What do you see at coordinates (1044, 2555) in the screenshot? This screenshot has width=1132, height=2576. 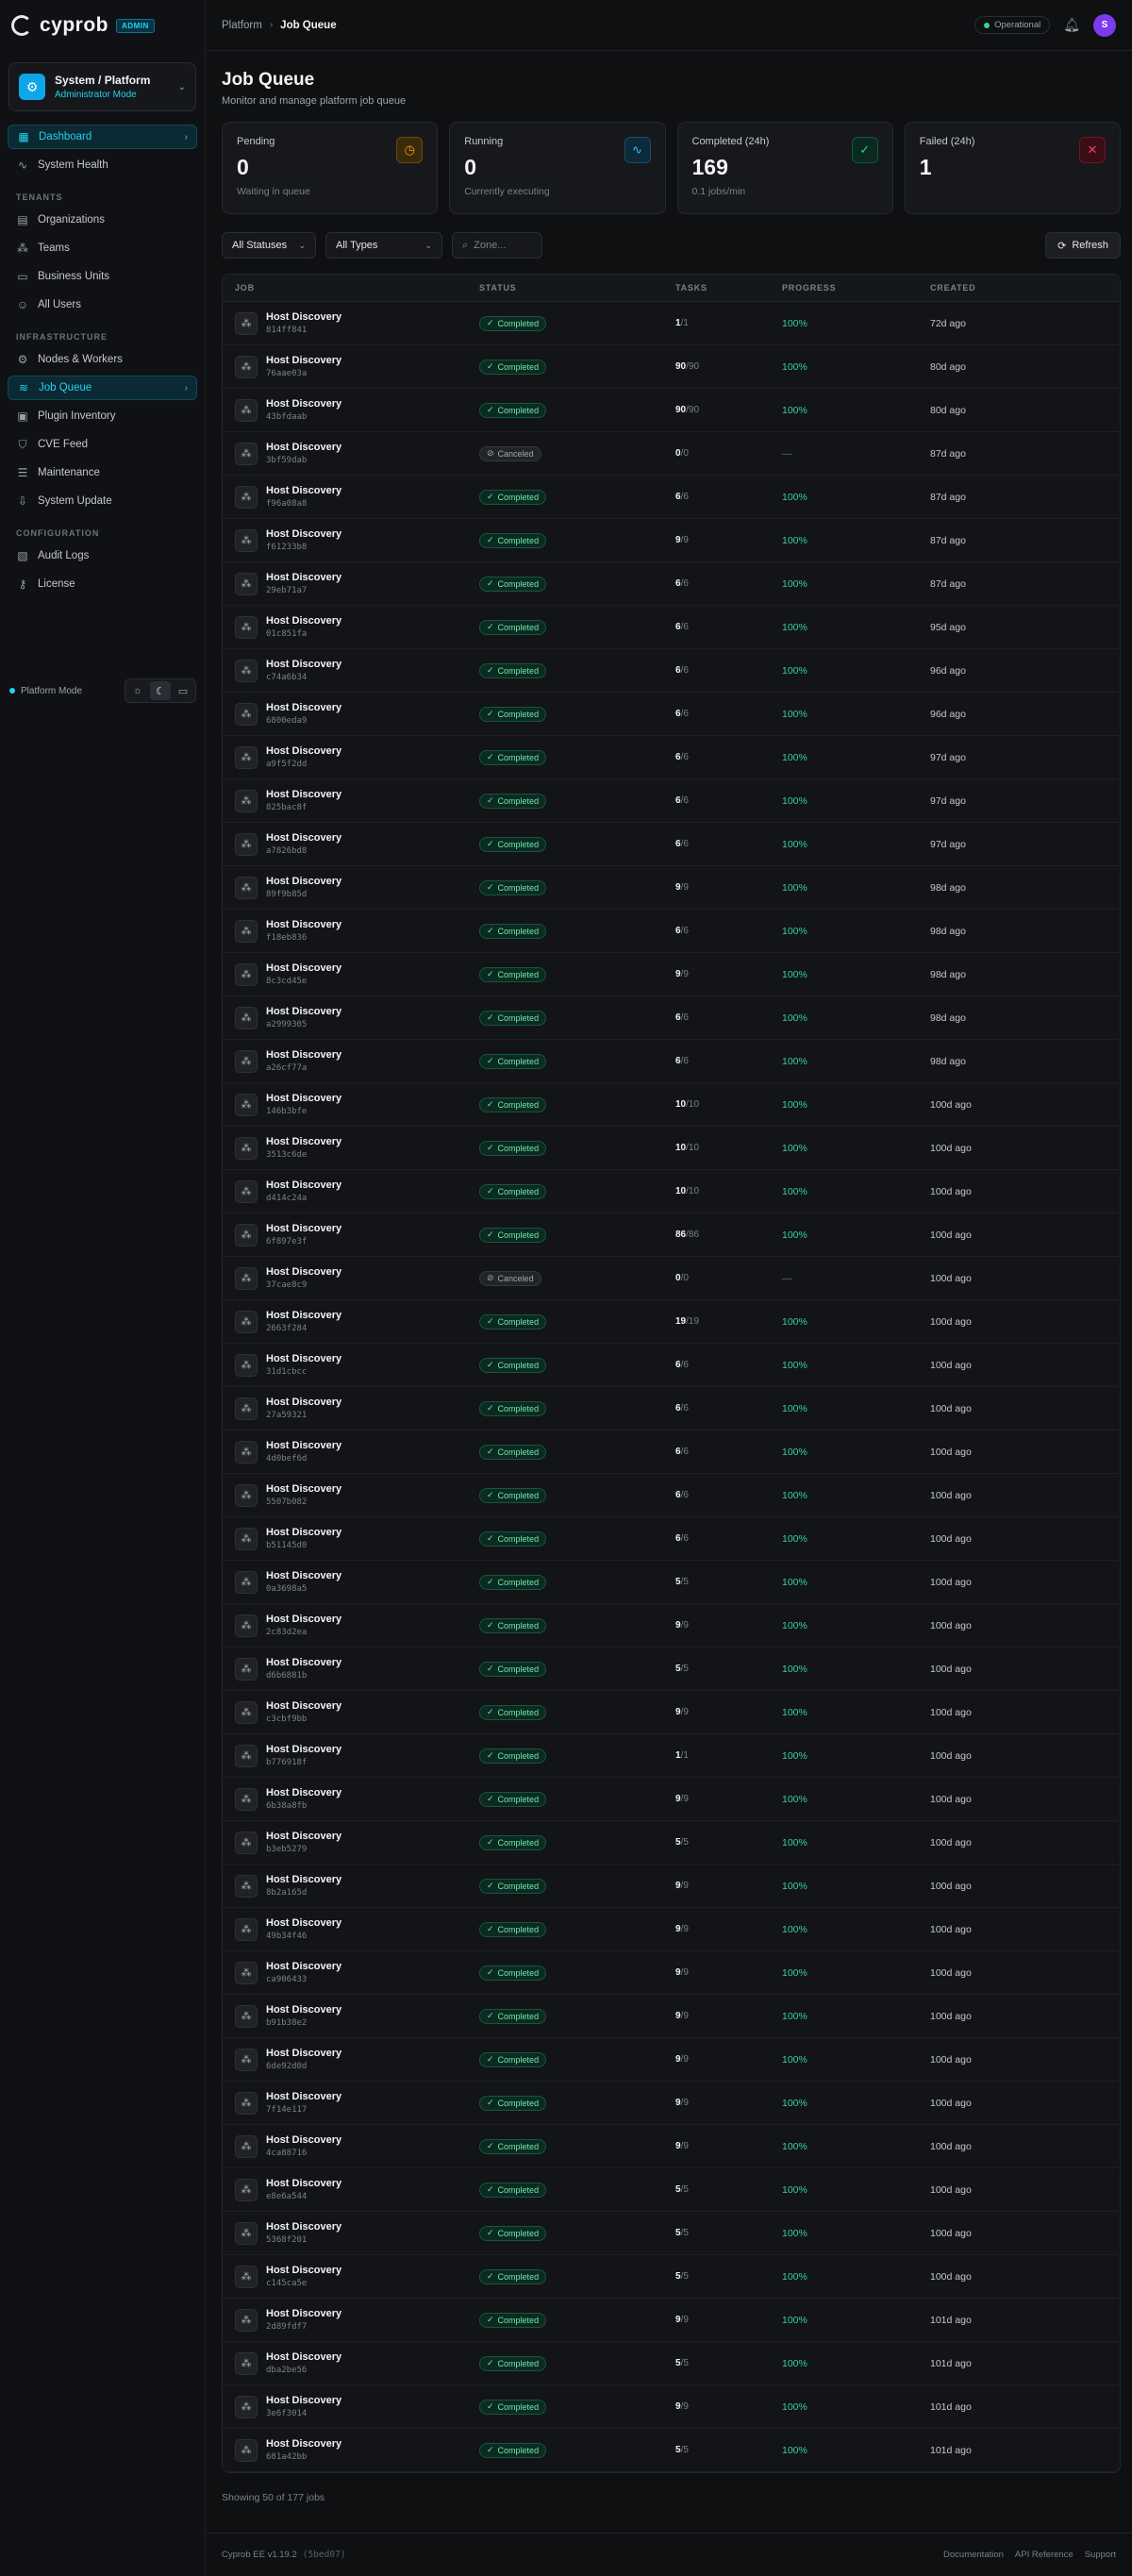 I see `footer-link-api-reference: API Reference` at bounding box center [1044, 2555].